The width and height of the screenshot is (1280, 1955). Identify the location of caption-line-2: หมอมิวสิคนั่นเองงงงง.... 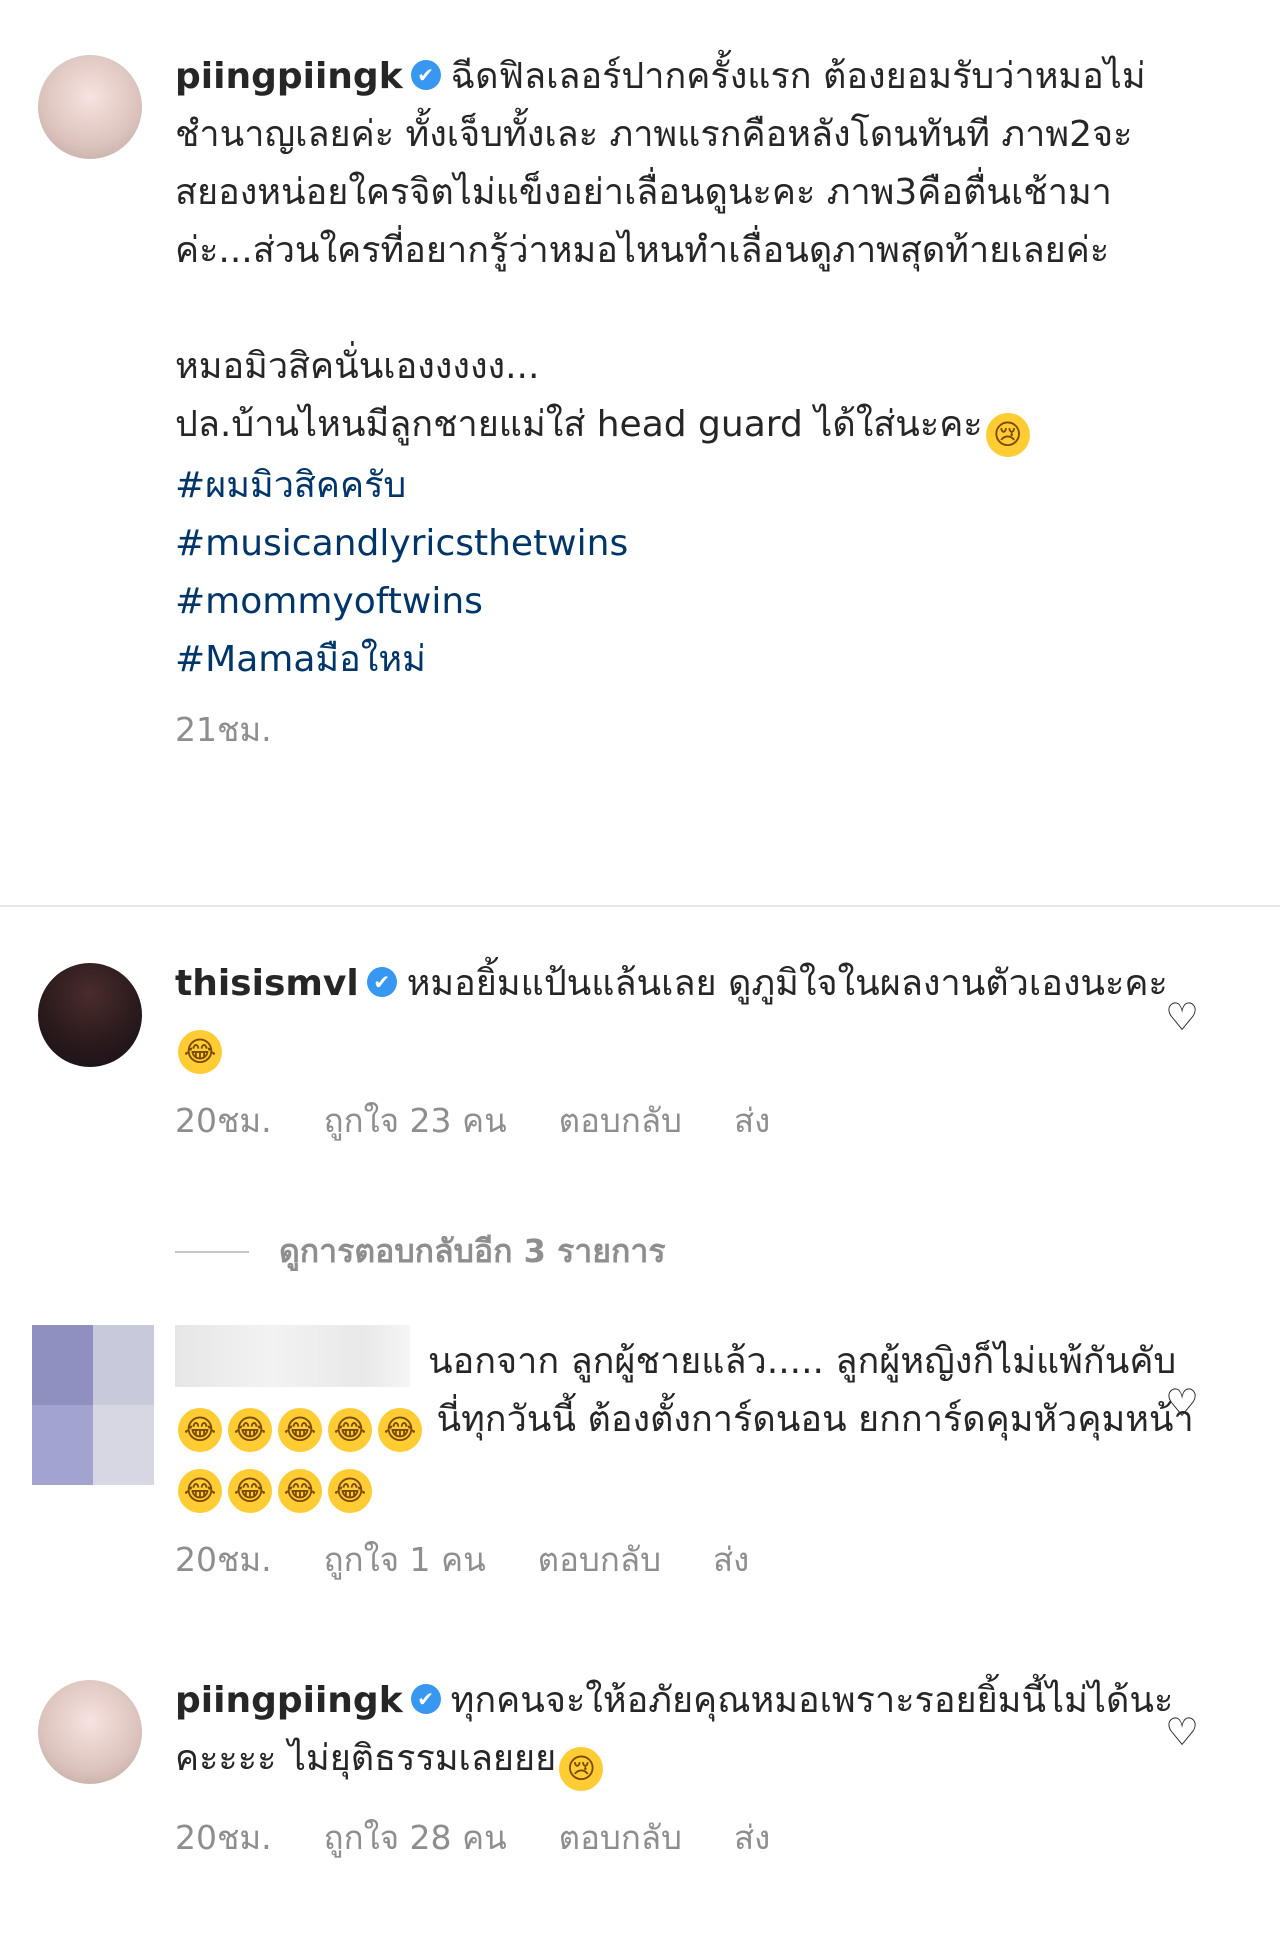
(357, 366).